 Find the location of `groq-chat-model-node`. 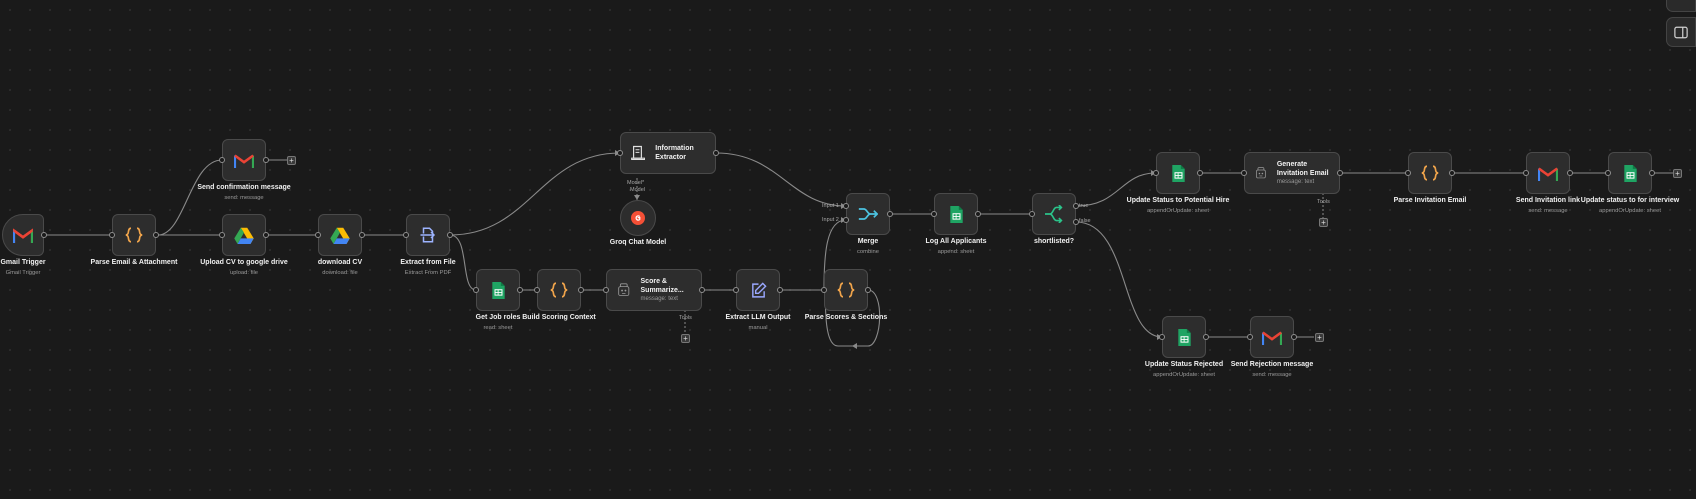

groq-chat-model-node is located at coordinates (638, 218).